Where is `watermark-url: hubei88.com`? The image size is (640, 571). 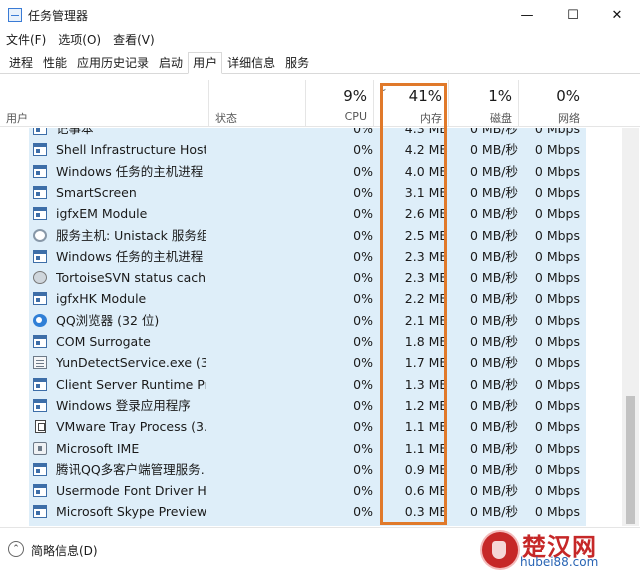 watermark-url: hubei88.com is located at coordinates (559, 562).